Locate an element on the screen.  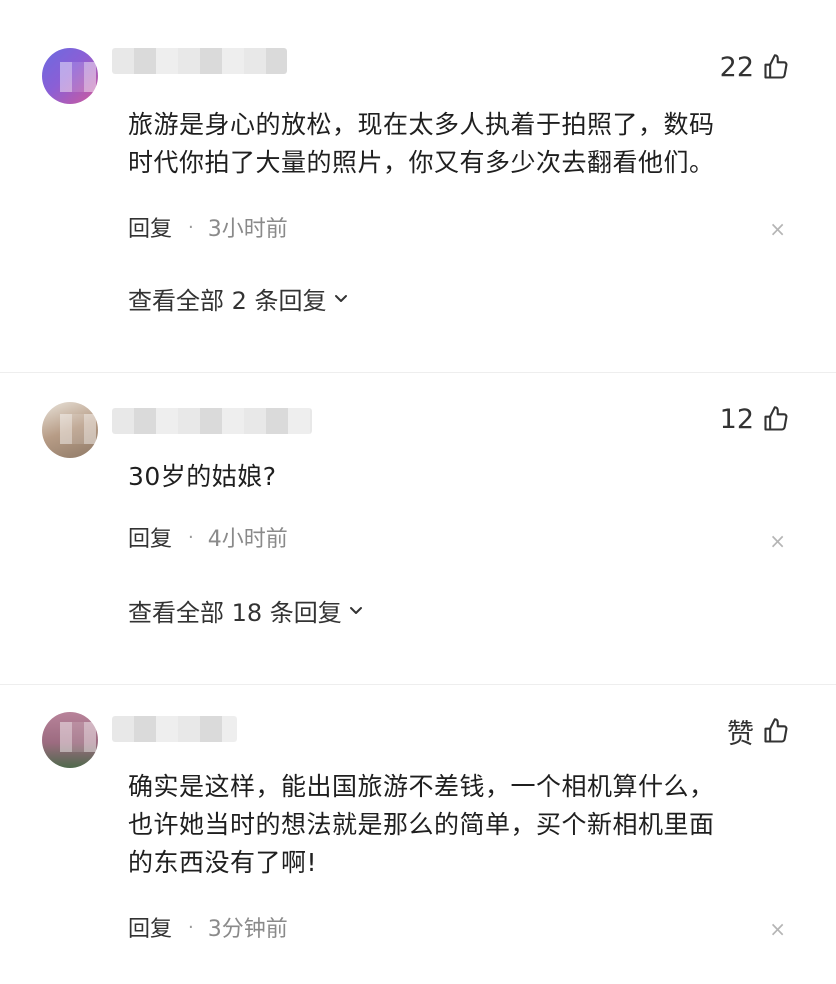
view-all-replies-button: 查看全部 18 条回复 is located at coordinates (246, 610).